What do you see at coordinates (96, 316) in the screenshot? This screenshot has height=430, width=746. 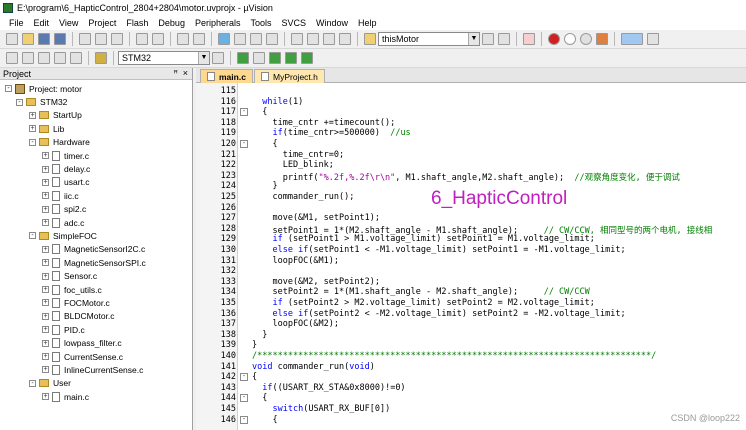 I see `tree-file: + BLDCMotor.c` at bounding box center [96, 316].